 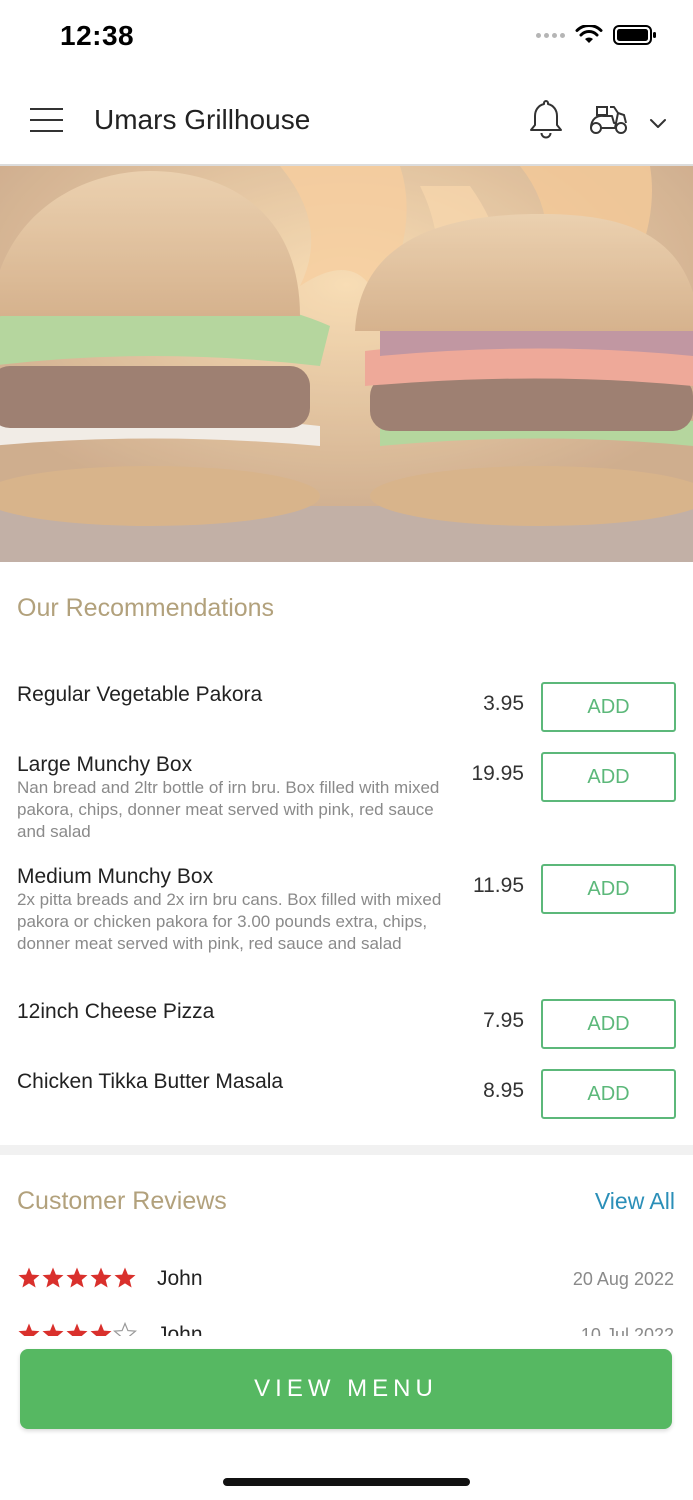 I want to click on reviews-title: Customer Reviews, so click(x=122, y=1201).